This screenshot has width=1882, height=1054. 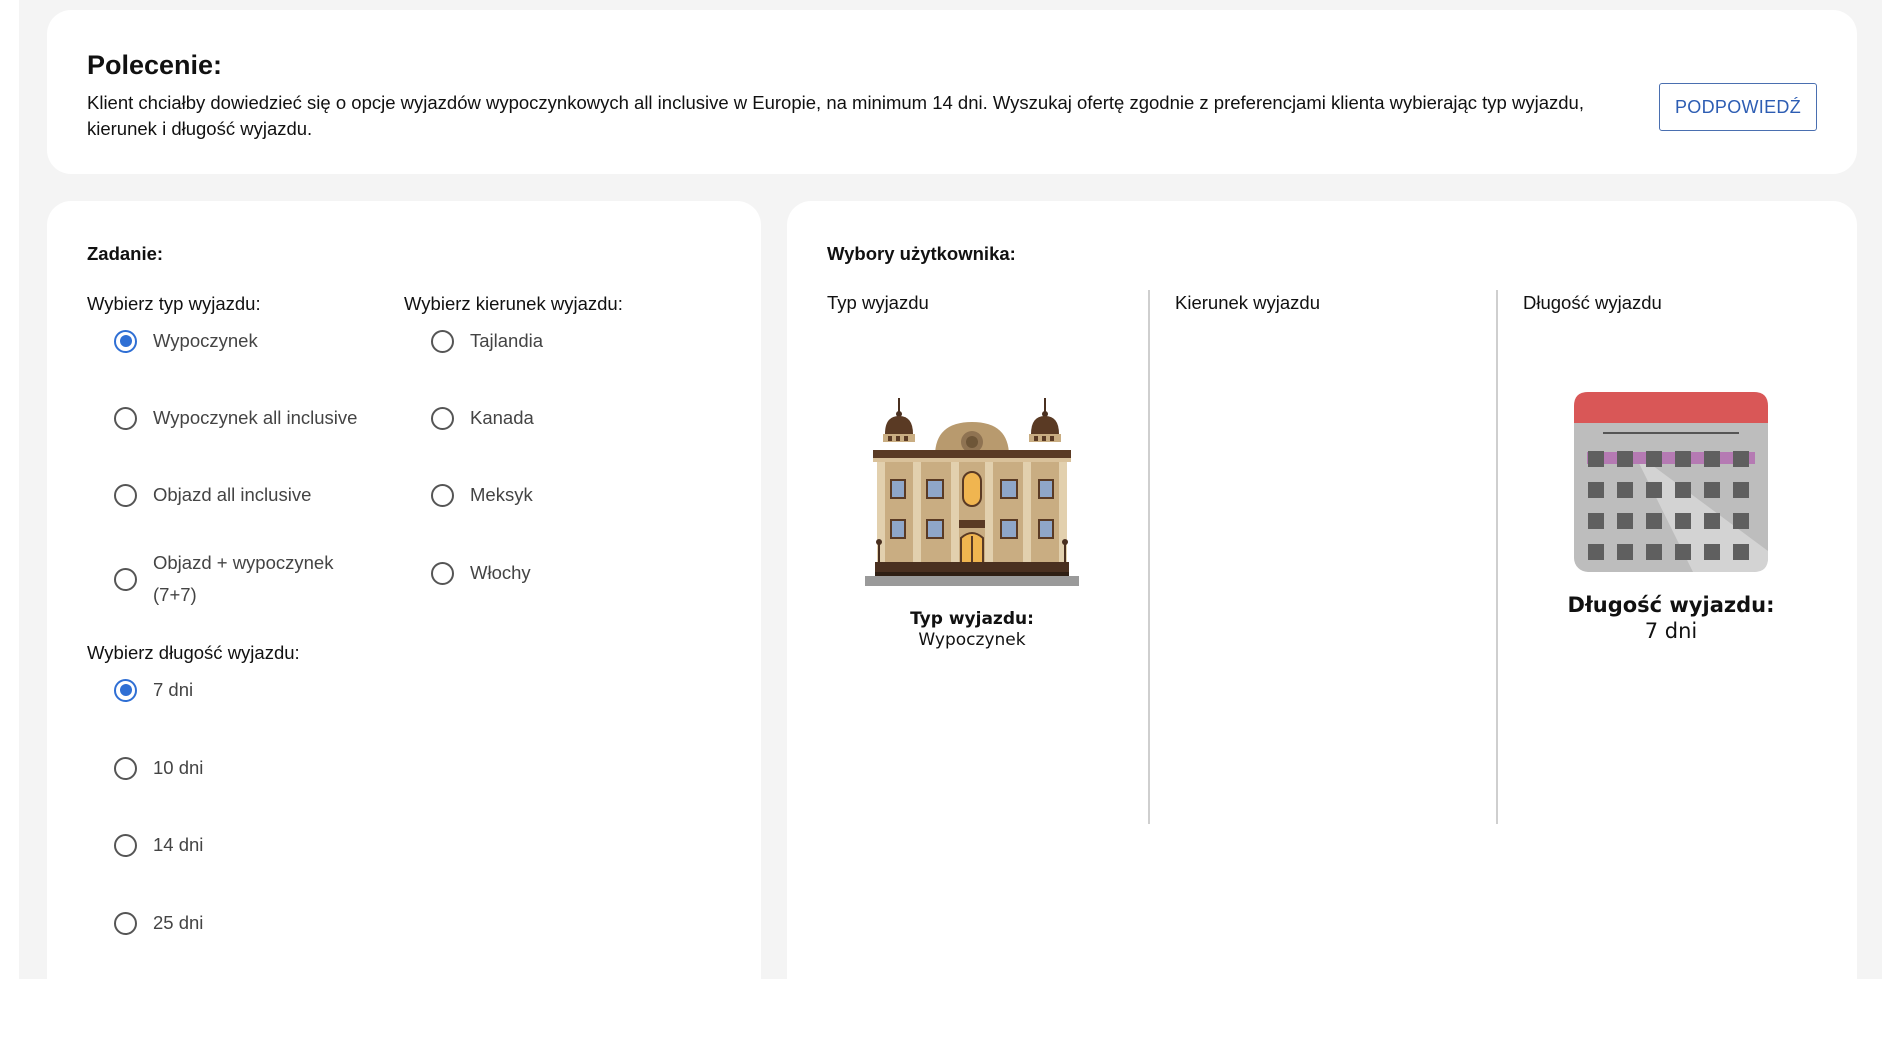 What do you see at coordinates (1671, 631) in the screenshot?
I see `duration-value: 7 dni` at bounding box center [1671, 631].